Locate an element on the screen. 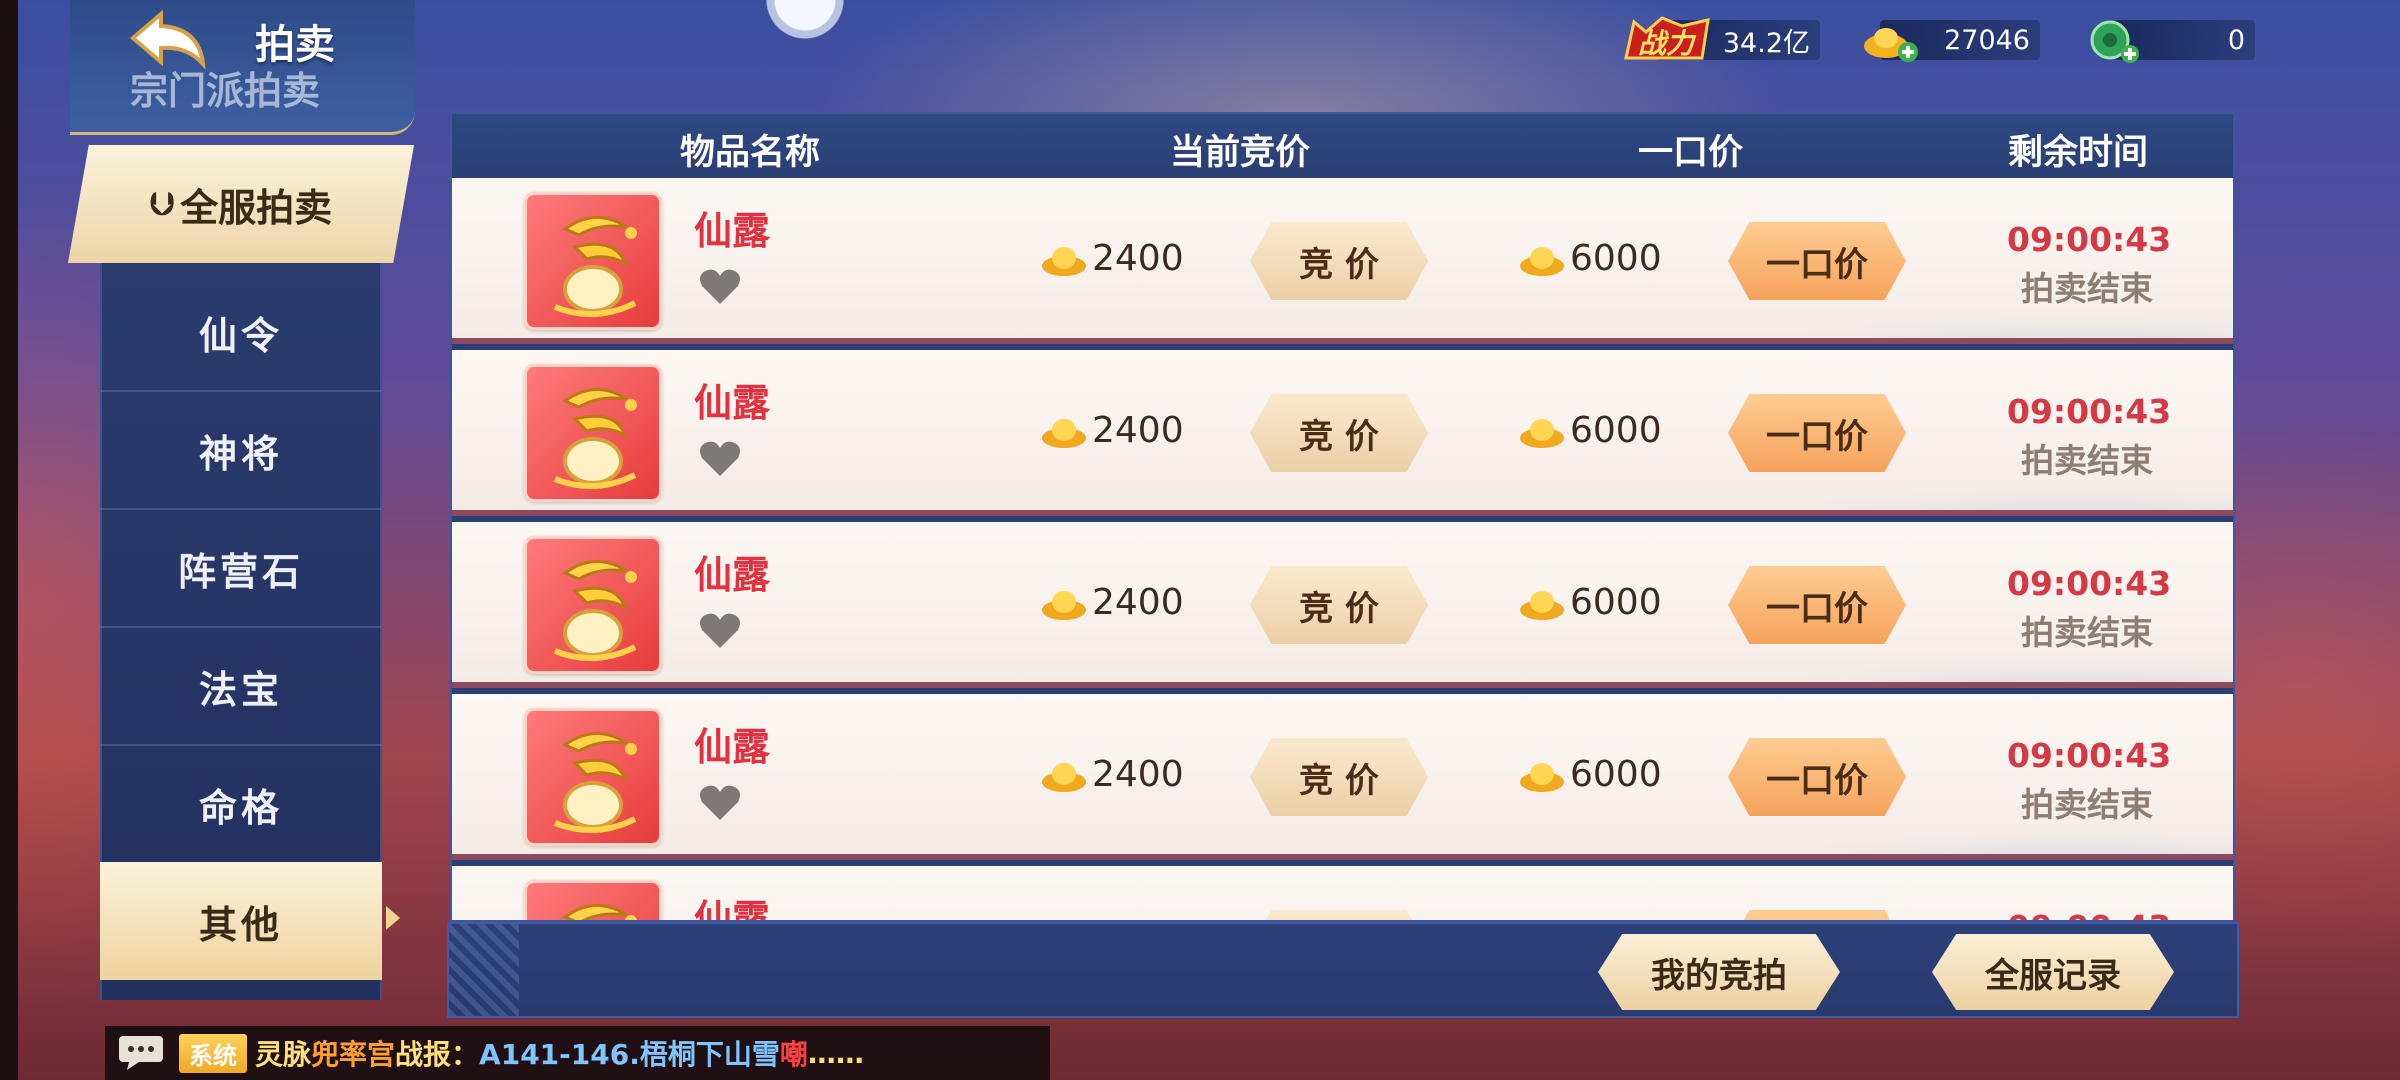 Image resolution: width=2400 pixels, height=1080 pixels. power-badge: 战力 is located at coordinates (1667, 39).